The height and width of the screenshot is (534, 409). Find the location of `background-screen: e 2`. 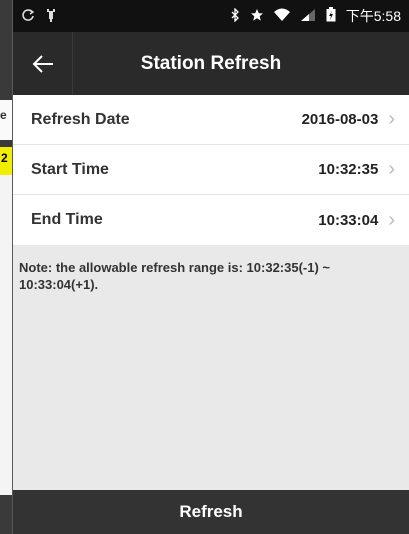

background-screen: e 2 is located at coordinates (6, 267).